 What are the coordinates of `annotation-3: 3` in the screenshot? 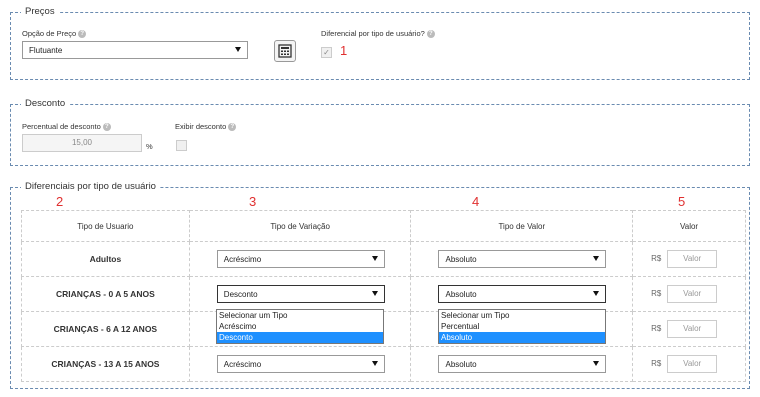 It's located at (253, 201).